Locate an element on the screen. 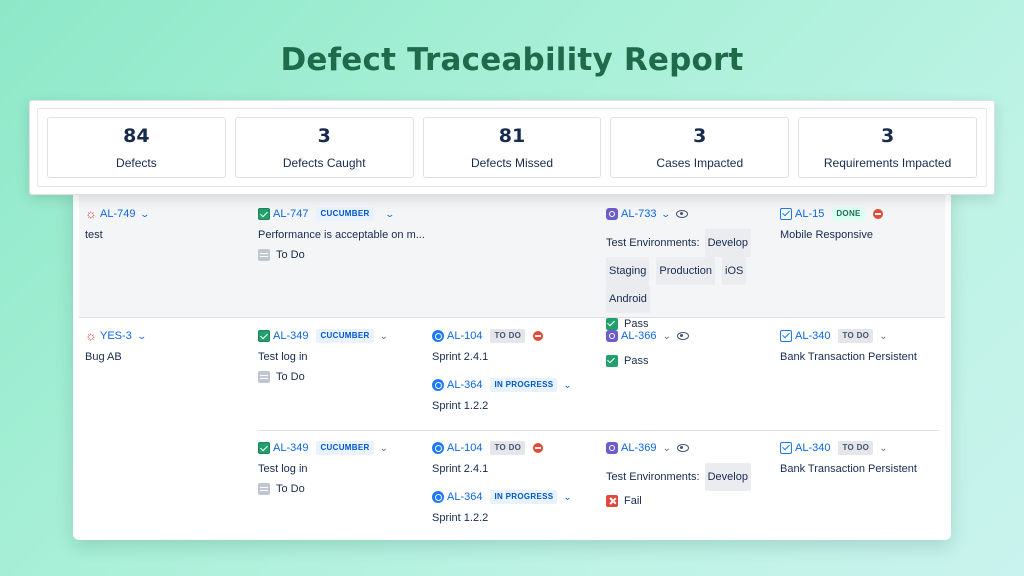 This screenshot has height=576, width=1024. execution-key-link: AL-369 is located at coordinates (638, 448).